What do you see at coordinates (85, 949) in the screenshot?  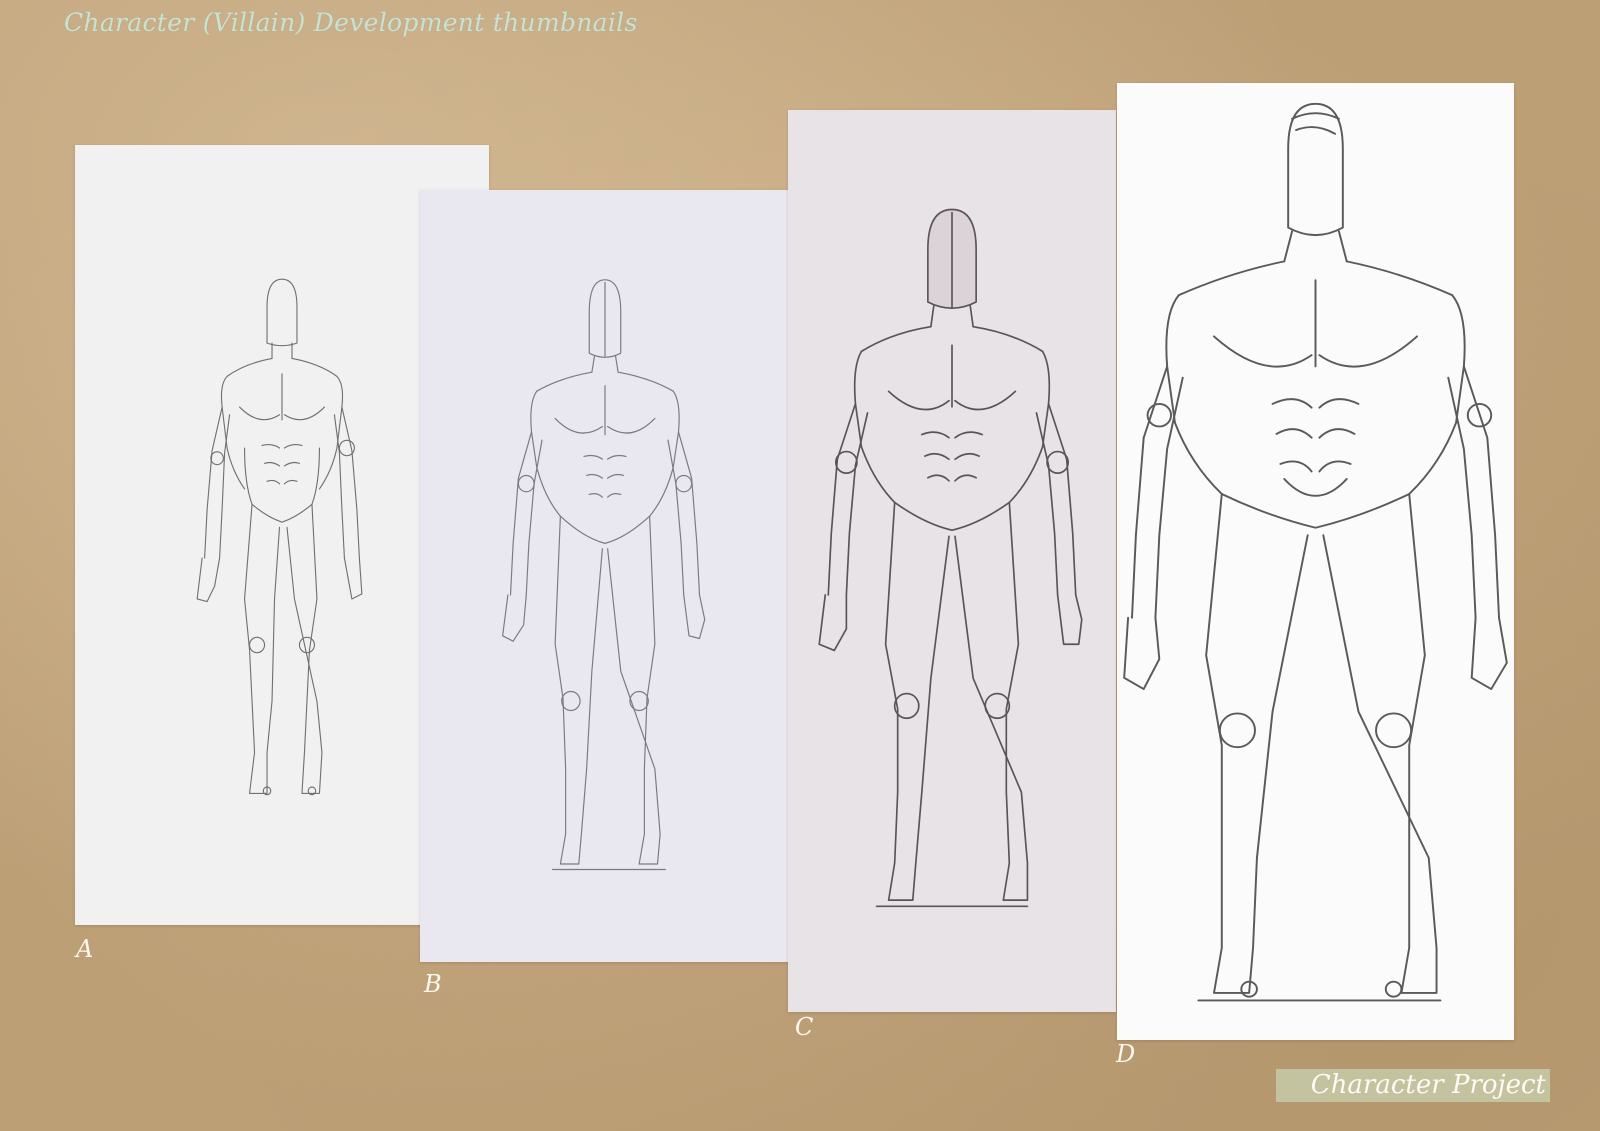 I see `thumbnail-label-a: A` at bounding box center [85, 949].